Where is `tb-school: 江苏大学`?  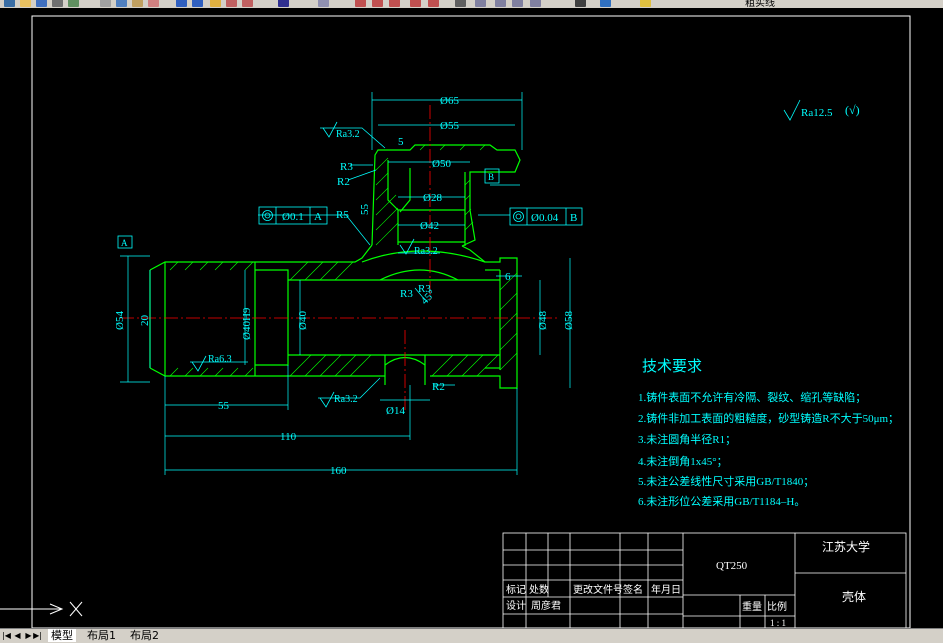 tb-school: 江苏大学 is located at coordinates (846, 546).